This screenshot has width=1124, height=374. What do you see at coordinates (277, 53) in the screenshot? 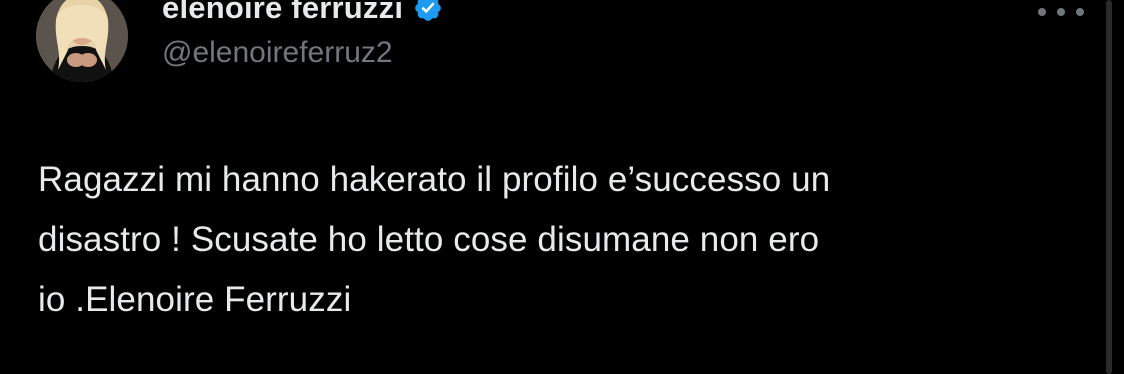
I see `author-handle: @elenoireferruz2` at bounding box center [277, 53].